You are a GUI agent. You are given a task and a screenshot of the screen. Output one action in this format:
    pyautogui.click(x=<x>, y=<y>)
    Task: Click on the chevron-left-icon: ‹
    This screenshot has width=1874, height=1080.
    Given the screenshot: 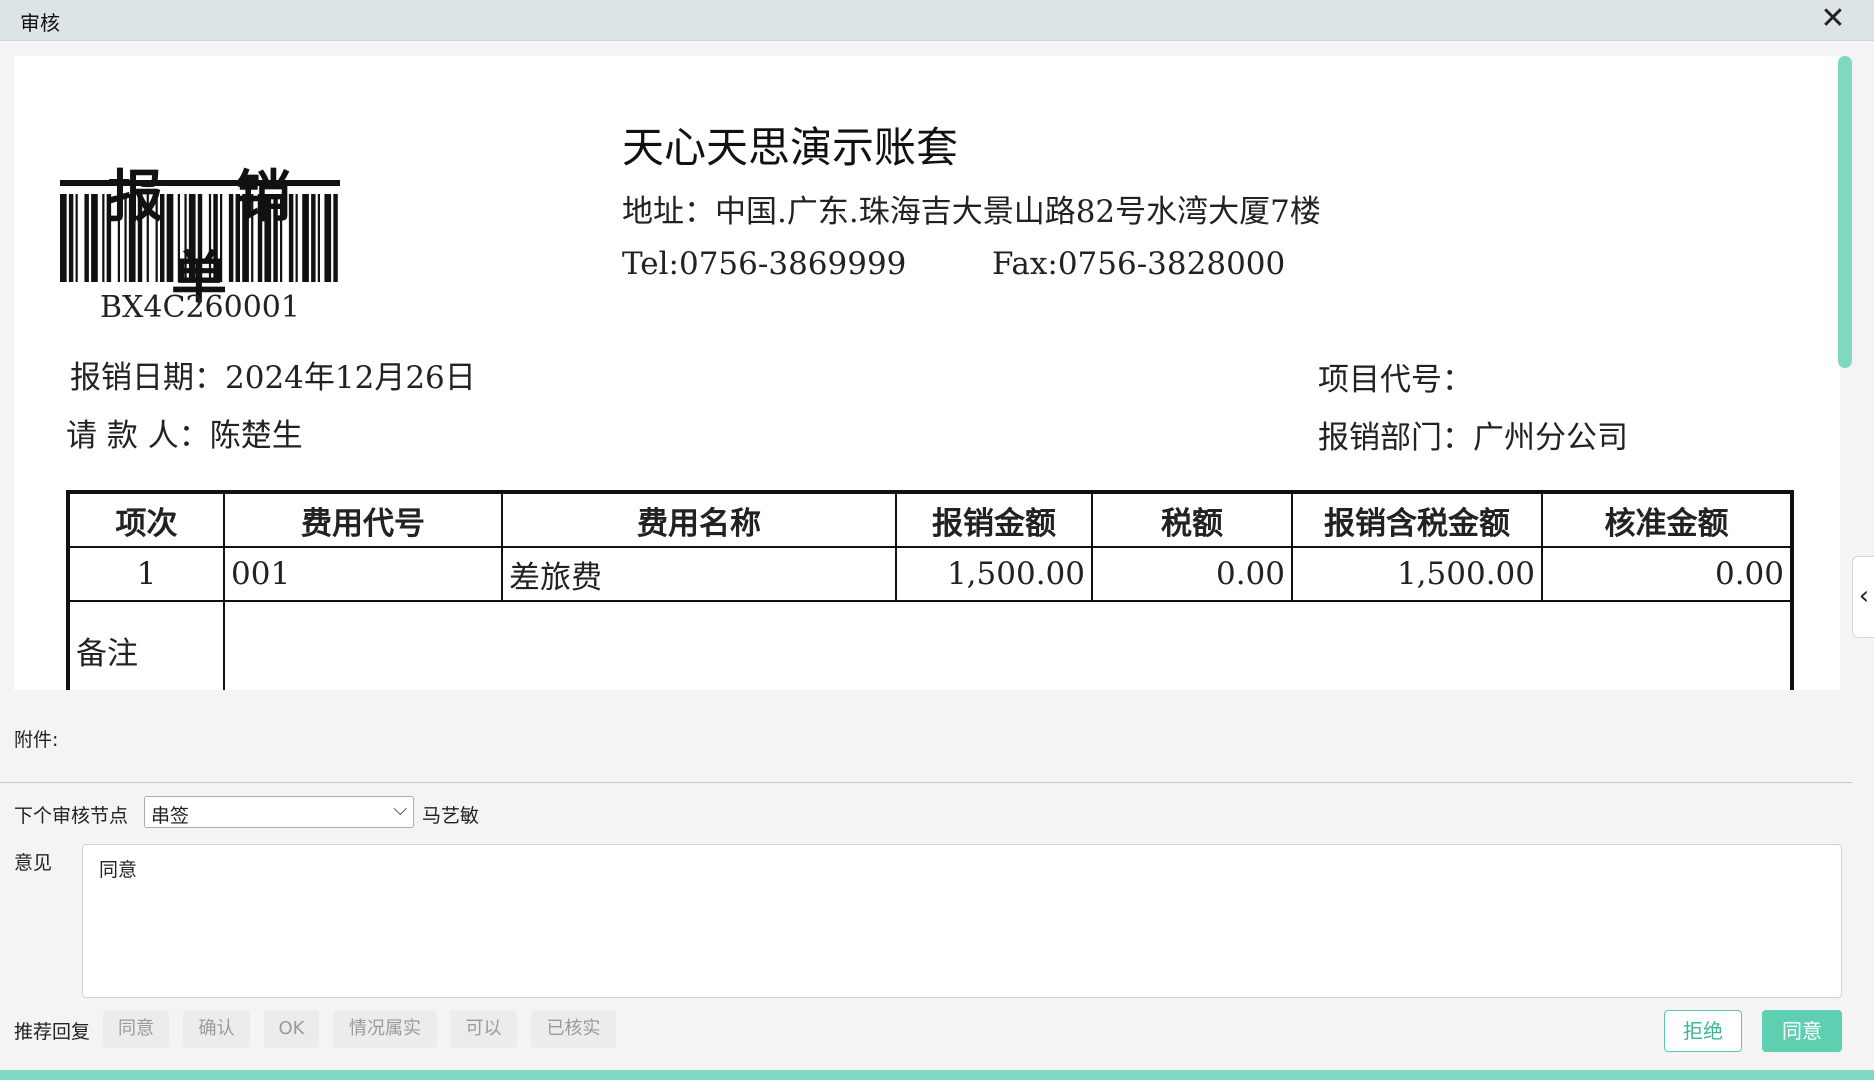 What is the action you would take?
    pyautogui.click(x=1863, y=597)
    